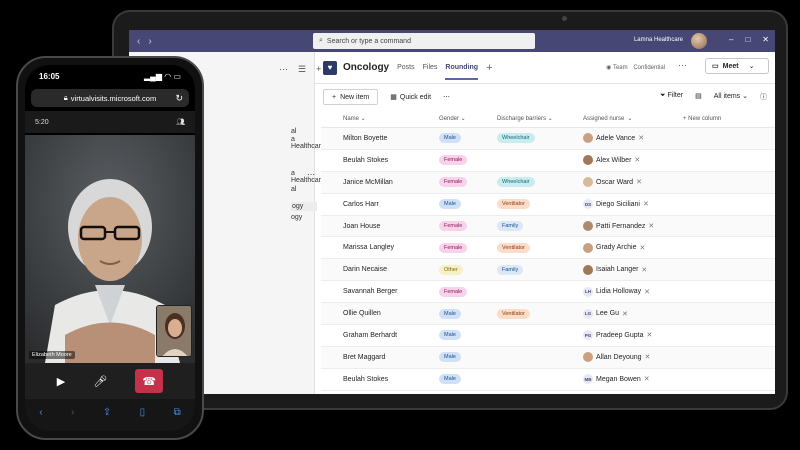  Describe the element at coordinates (620, 68) in the screenshot. I see `team-label: Team` at that location.